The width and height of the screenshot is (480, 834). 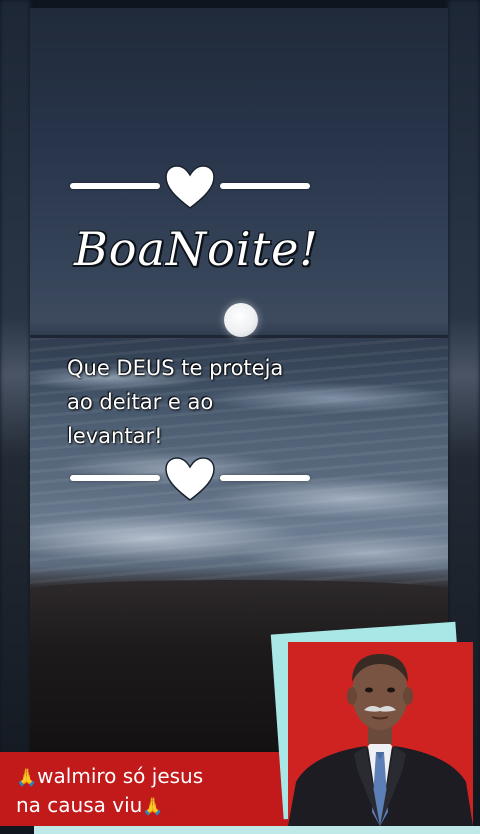 What do you see at coordinates (241, 320) in the screenshot?
I see `moon` at bounding box center [241, 320].